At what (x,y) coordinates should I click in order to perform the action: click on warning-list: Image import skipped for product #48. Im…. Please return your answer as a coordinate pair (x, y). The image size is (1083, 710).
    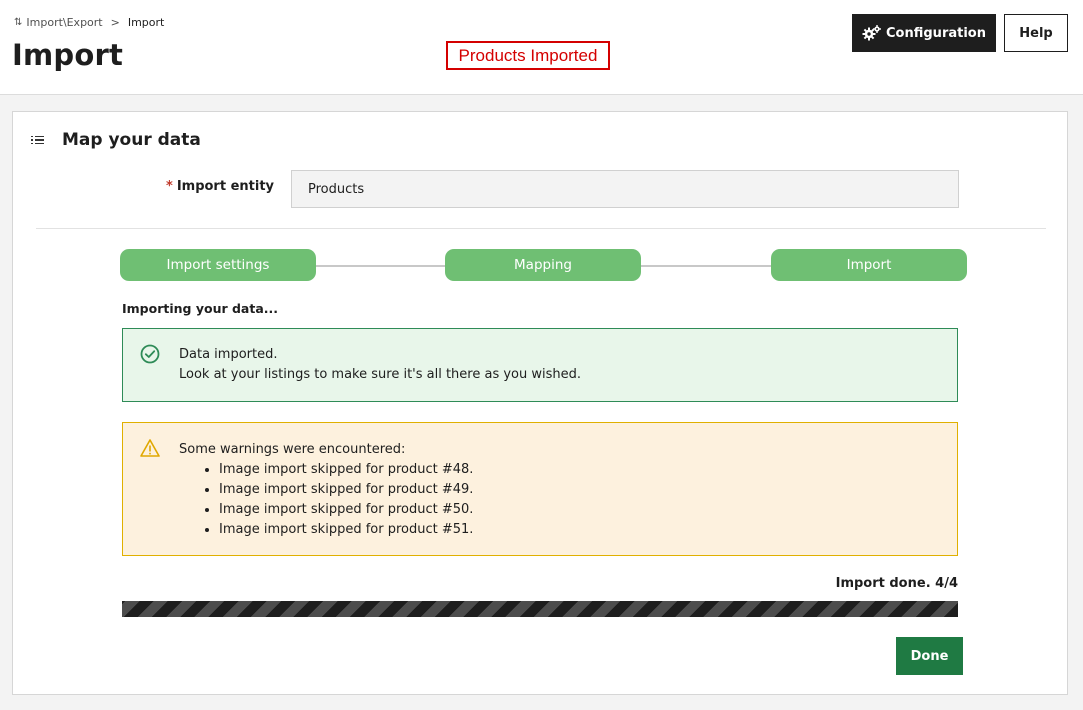
    Looking at the image, I should click on (326, 500).